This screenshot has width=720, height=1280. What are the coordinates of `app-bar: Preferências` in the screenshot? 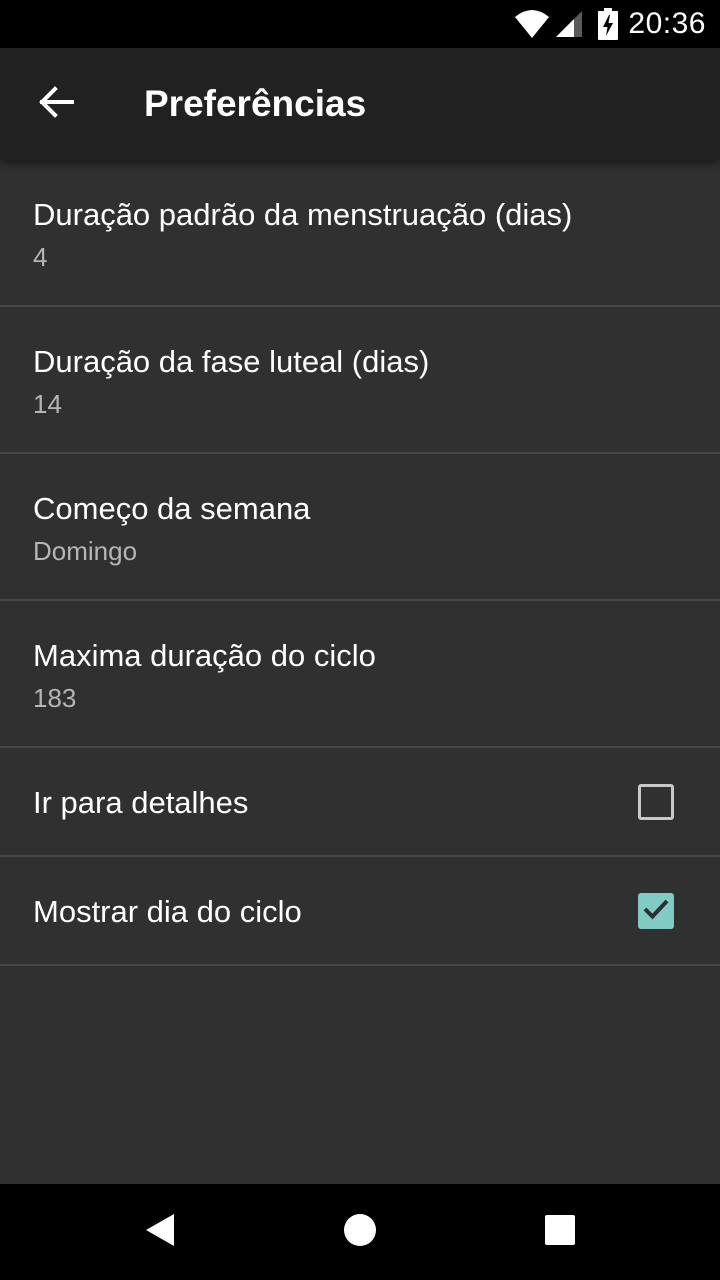 It's located at (360, 104).